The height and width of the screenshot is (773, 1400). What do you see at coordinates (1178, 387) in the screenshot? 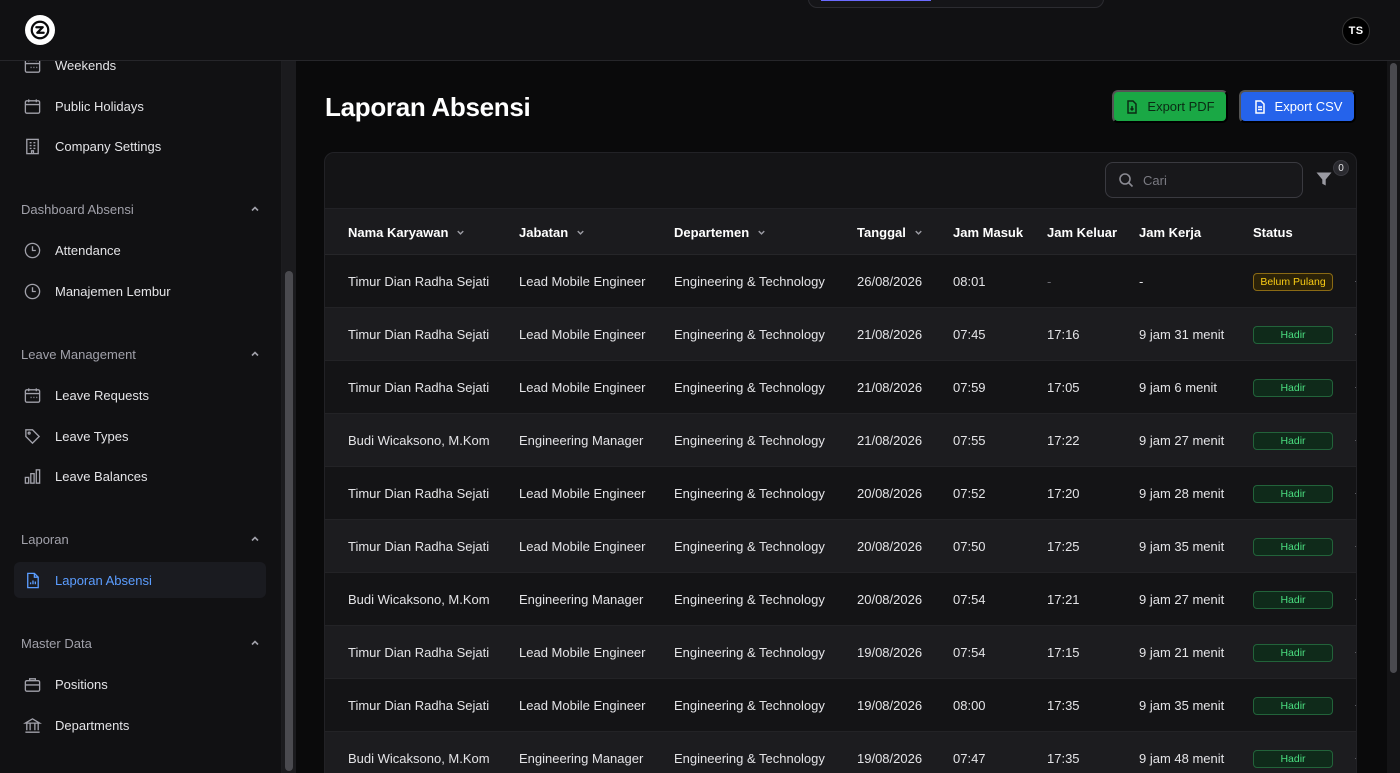
I see `cell-jam-kerja: 9 jam 6 menit` at bounding box center [1178, 387].